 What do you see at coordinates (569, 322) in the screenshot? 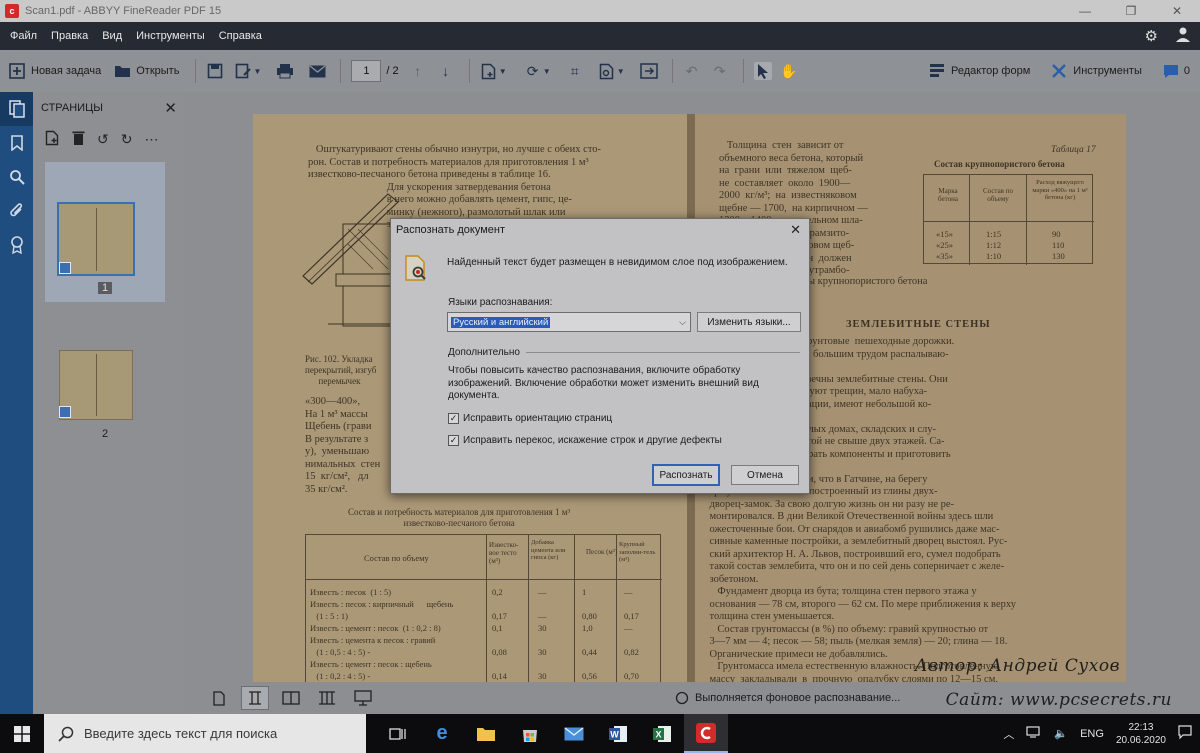
I see `languages-select: Русский и английский ⌵` at bounding box center [569, 322].